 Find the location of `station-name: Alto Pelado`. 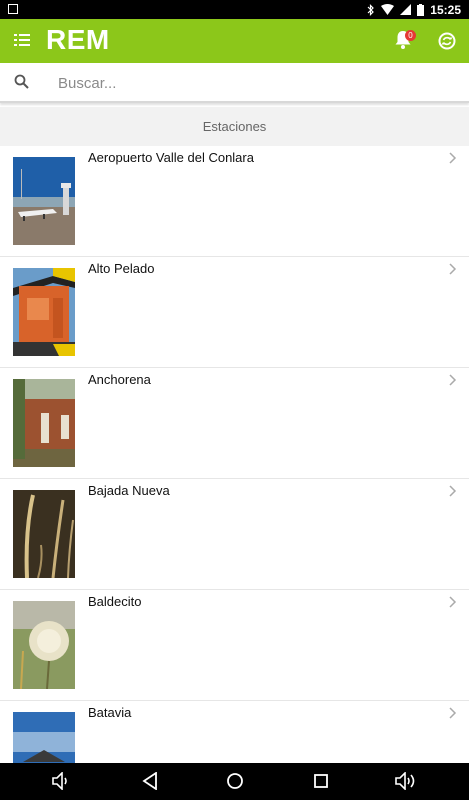

station-name: Alto Pelado is located at coordinates (121, 268).